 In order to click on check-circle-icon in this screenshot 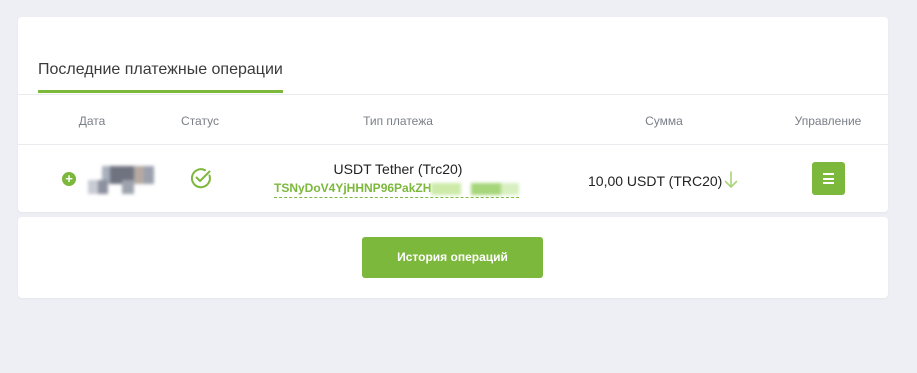, I will do `click(200, 178)`.